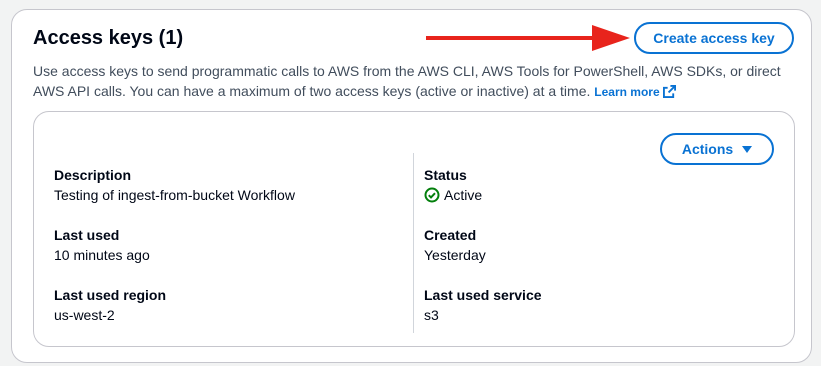 The height and width of the screenshot is (366, 821). Describe the element at coordinates (714, 38) in the screenshot. I see `create-access-key-button: Create access key` at that location.